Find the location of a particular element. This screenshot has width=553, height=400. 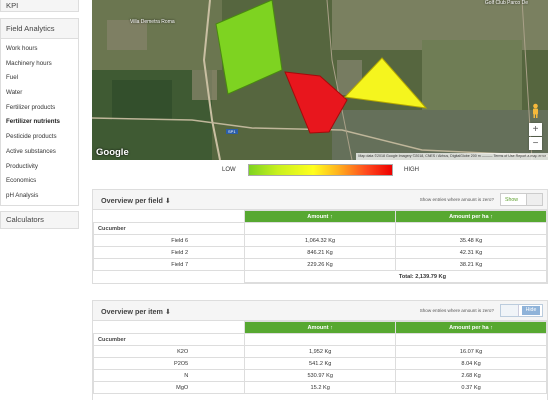

sidebar-item-fuel: Fuel is located at coordinates (39, 78).